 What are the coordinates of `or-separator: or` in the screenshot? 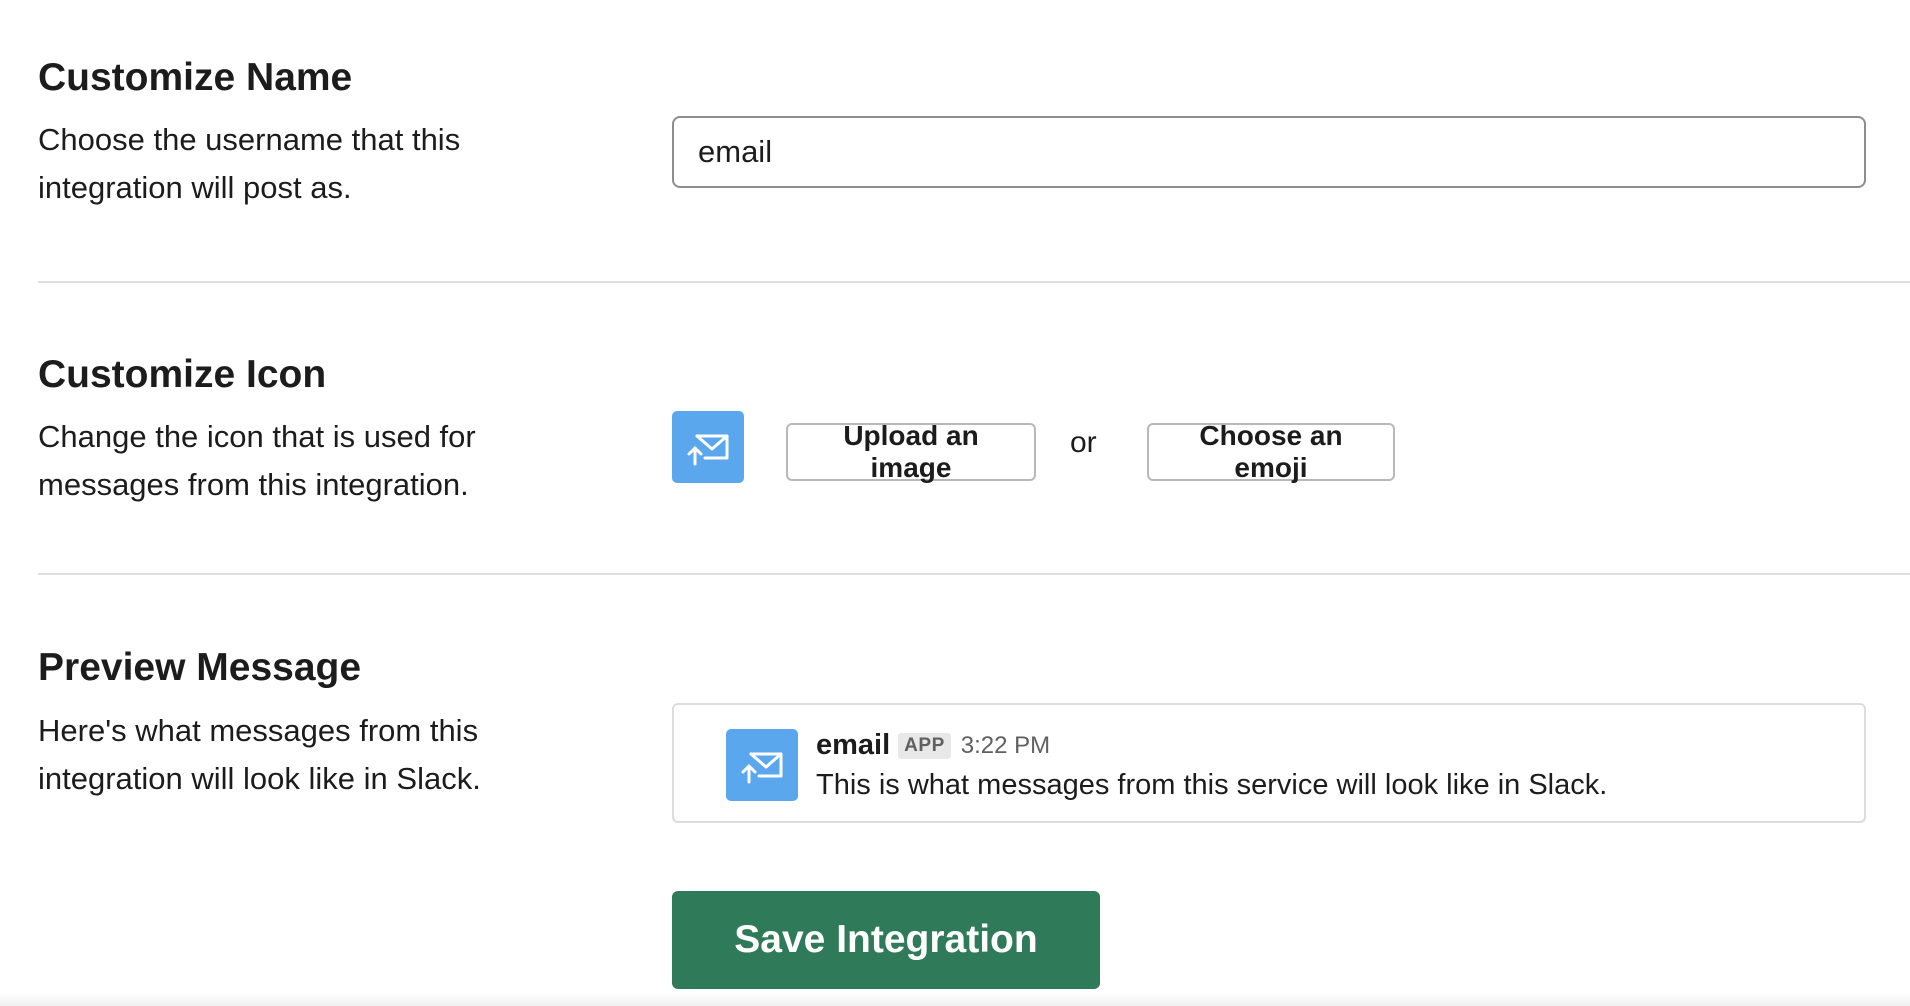 It's located at (1083, 442).